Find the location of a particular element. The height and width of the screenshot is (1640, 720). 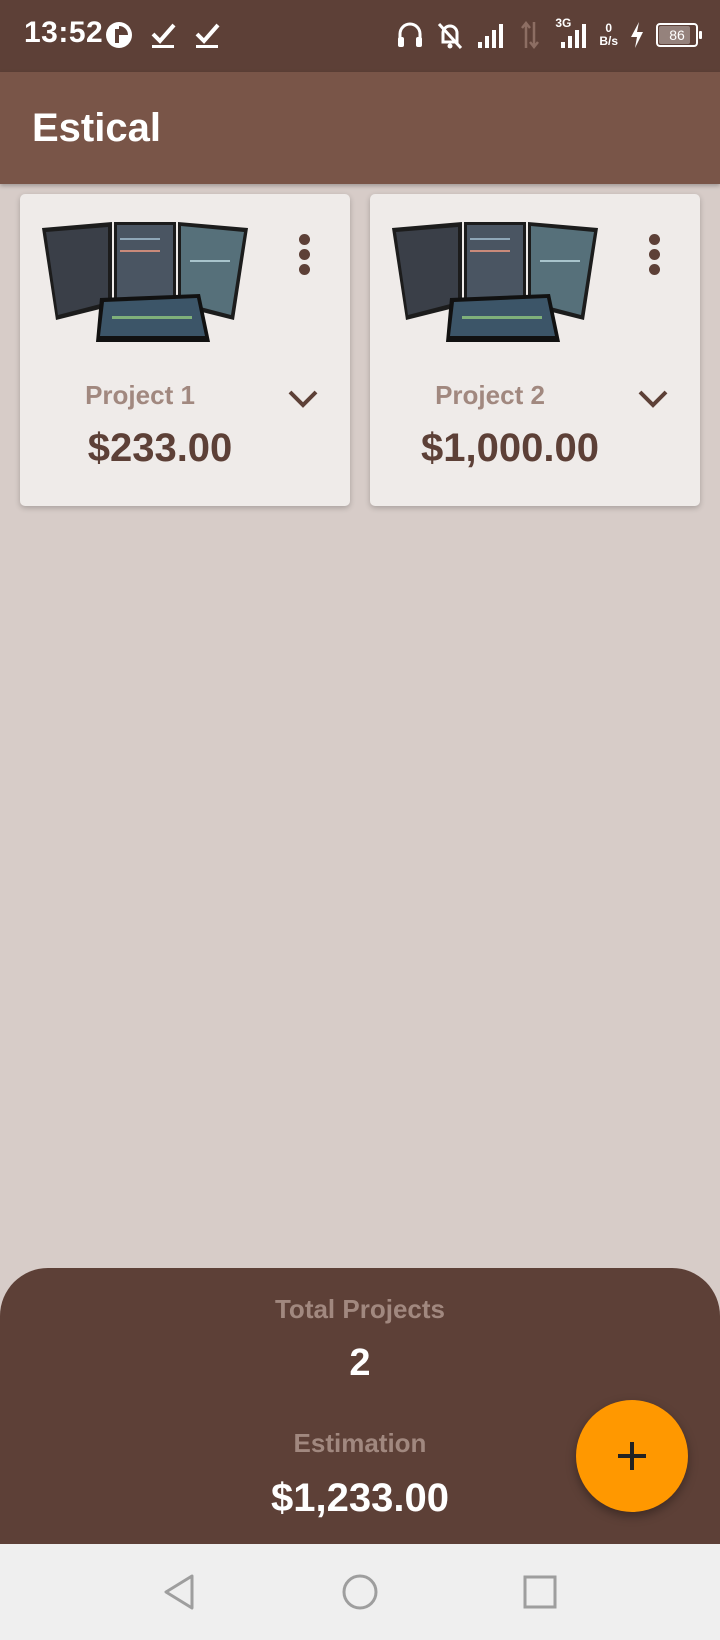

project-name: Project 1 is located at coordinates (140, 395).